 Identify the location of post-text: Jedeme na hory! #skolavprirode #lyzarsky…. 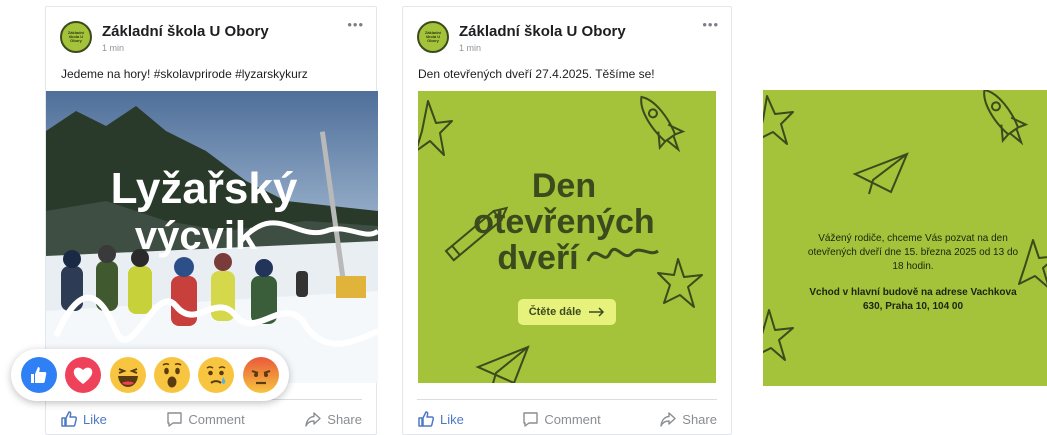
(184, 74).